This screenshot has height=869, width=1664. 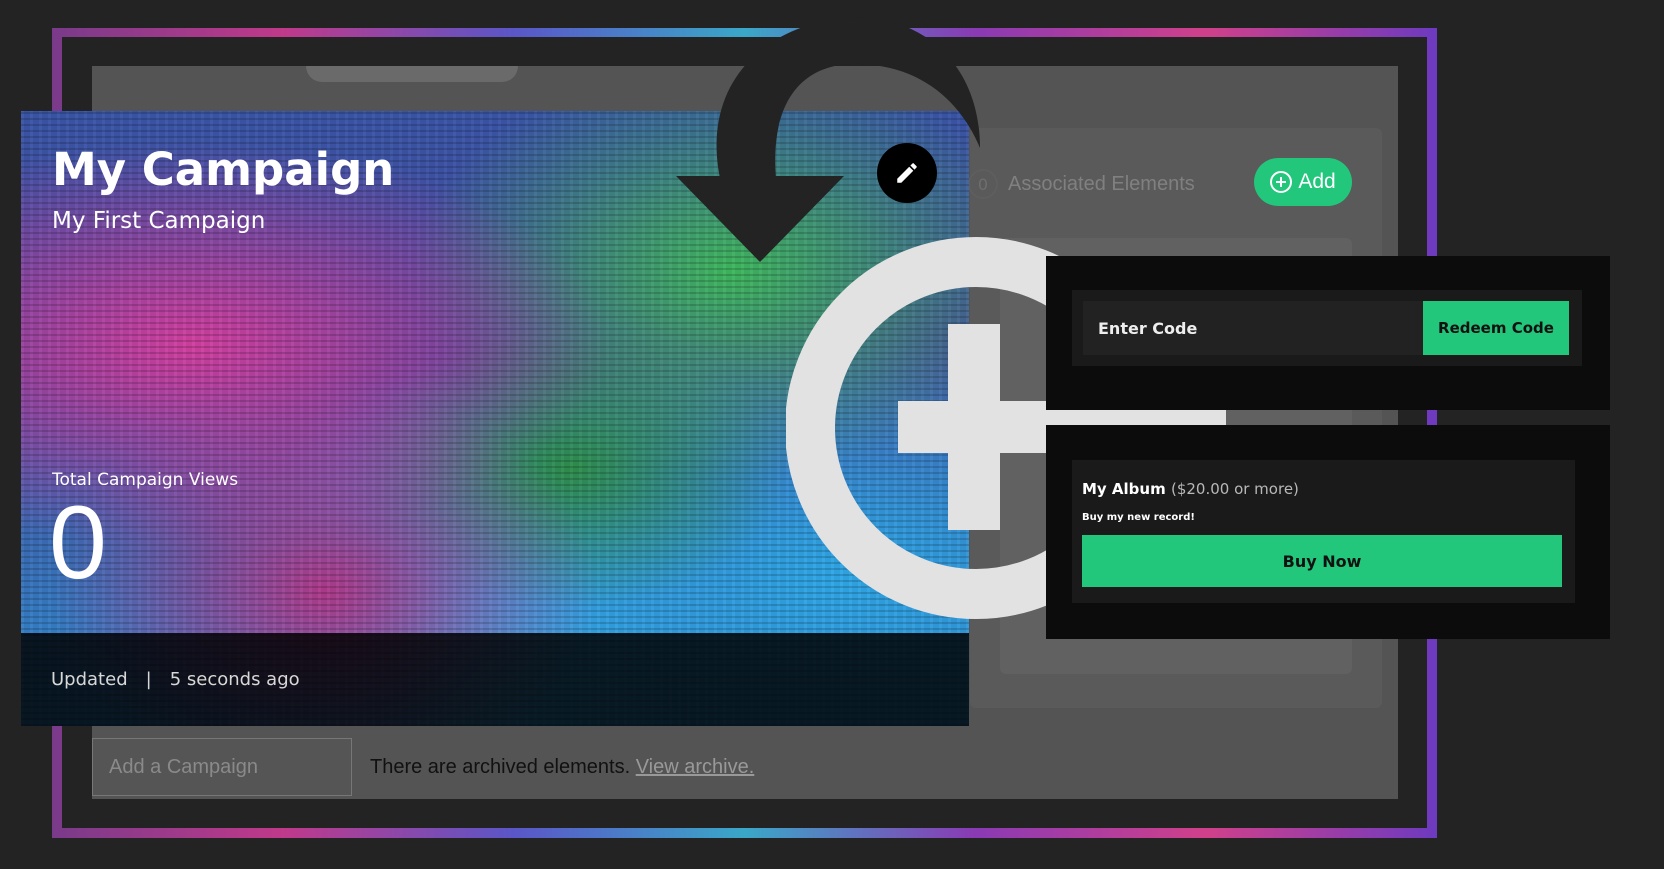 I want to click on album-price: ($20.00 or more), so click(x=1234, y=489).